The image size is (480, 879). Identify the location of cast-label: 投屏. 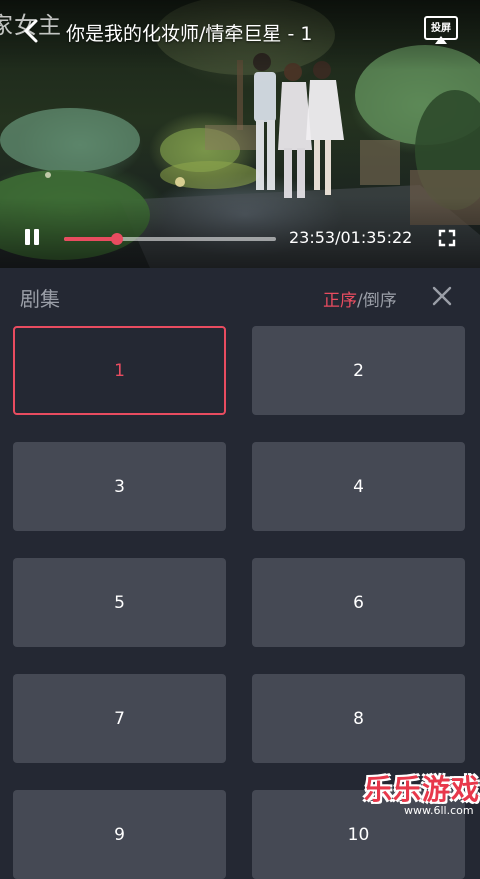
(441, 28).